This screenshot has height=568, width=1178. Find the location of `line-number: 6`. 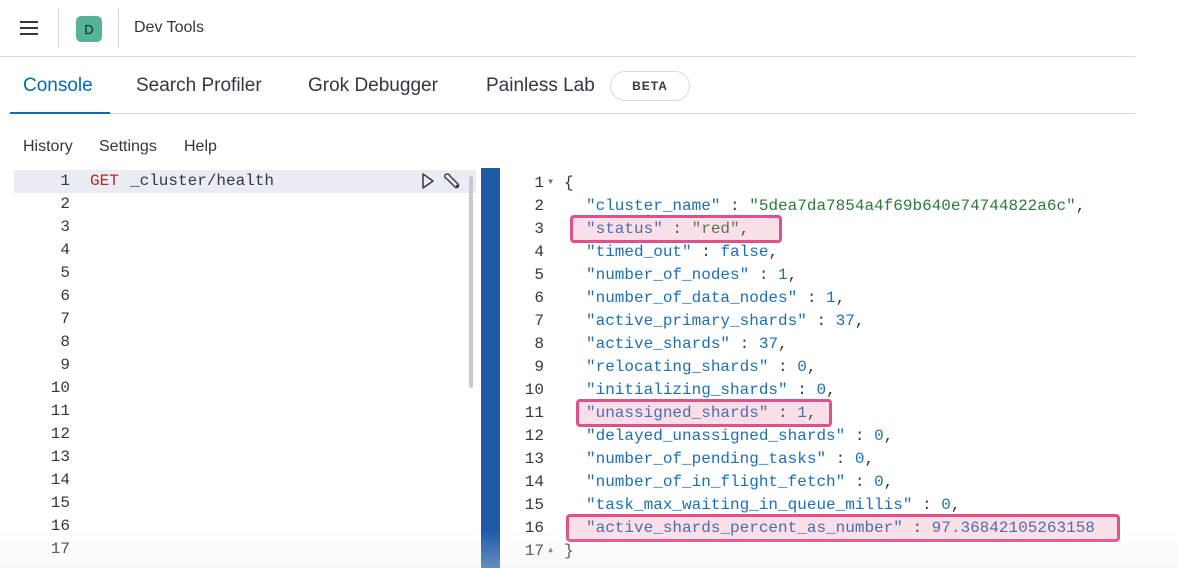

line-number: 6 is located at coordinates (65, 296).